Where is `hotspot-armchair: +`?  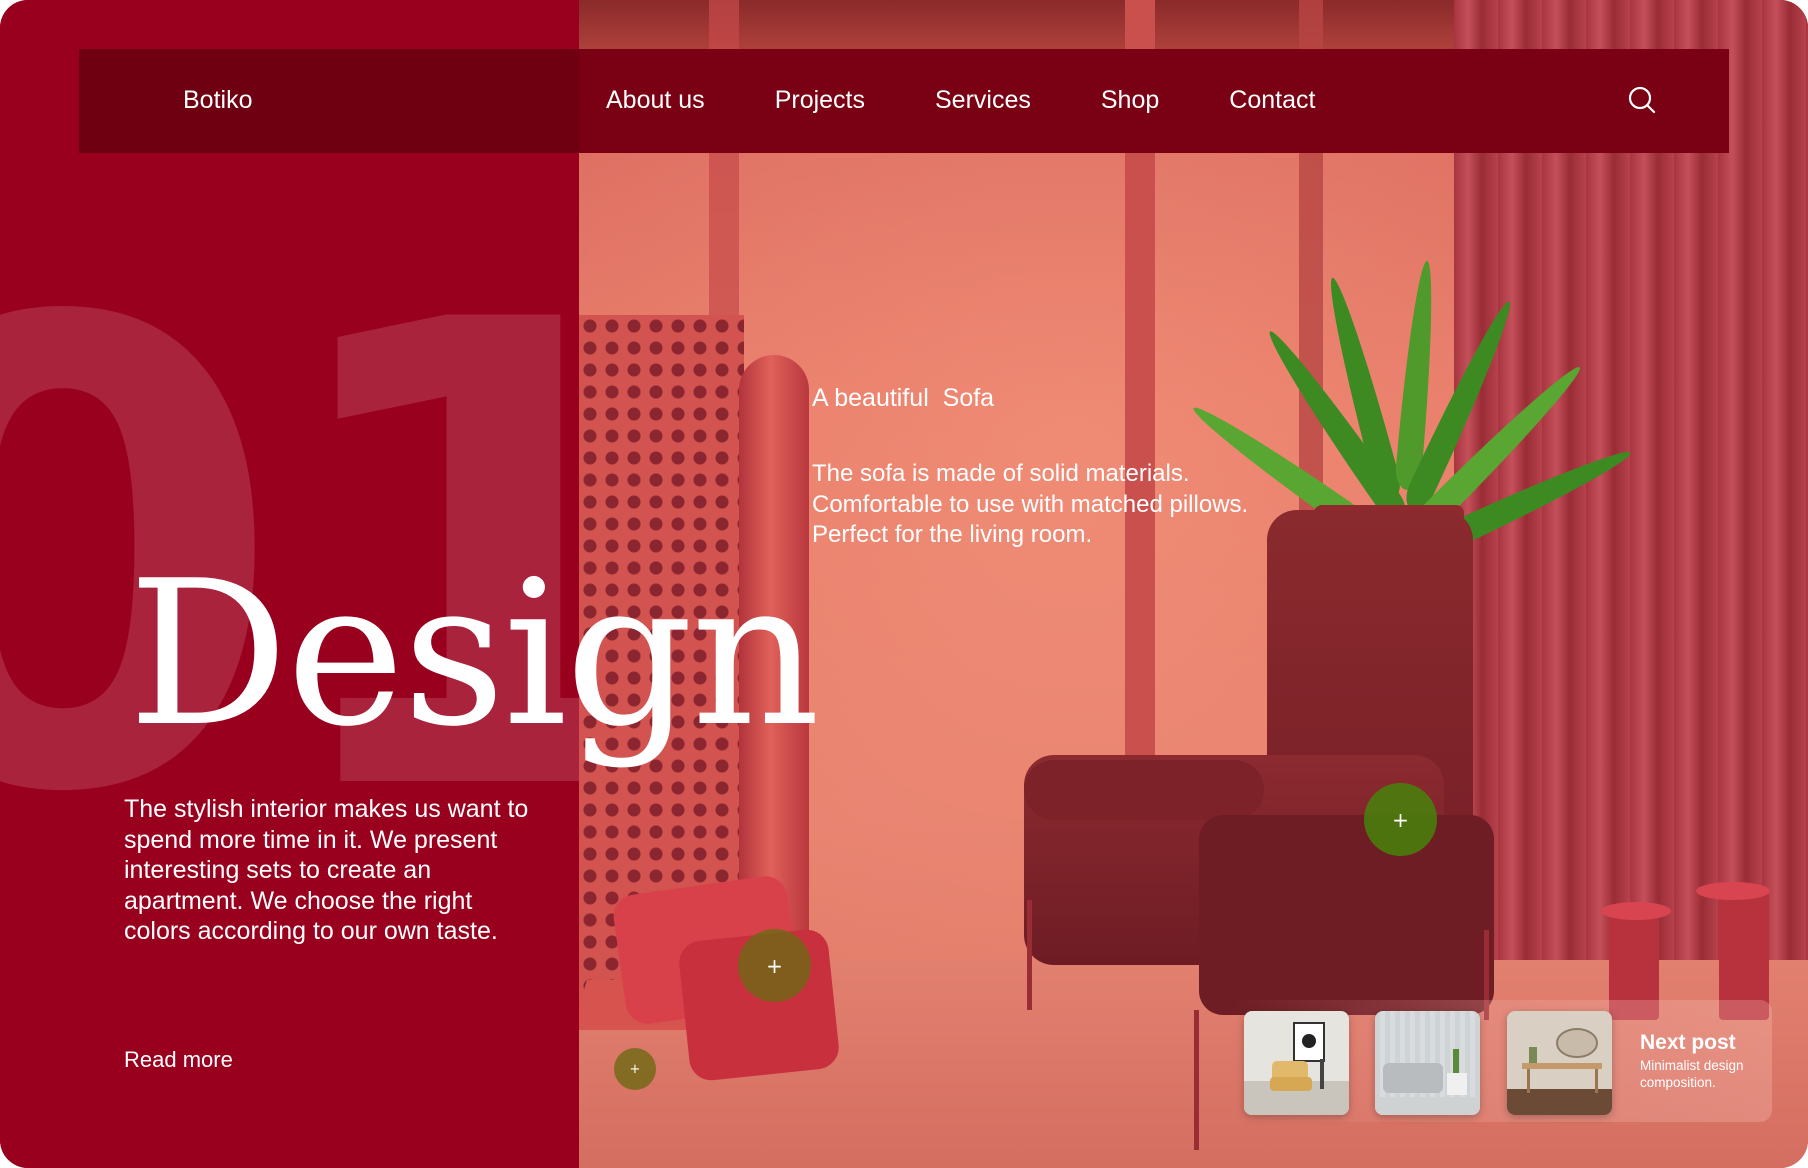 hotspot-armchair: + is located at coordinates (1400, 819).